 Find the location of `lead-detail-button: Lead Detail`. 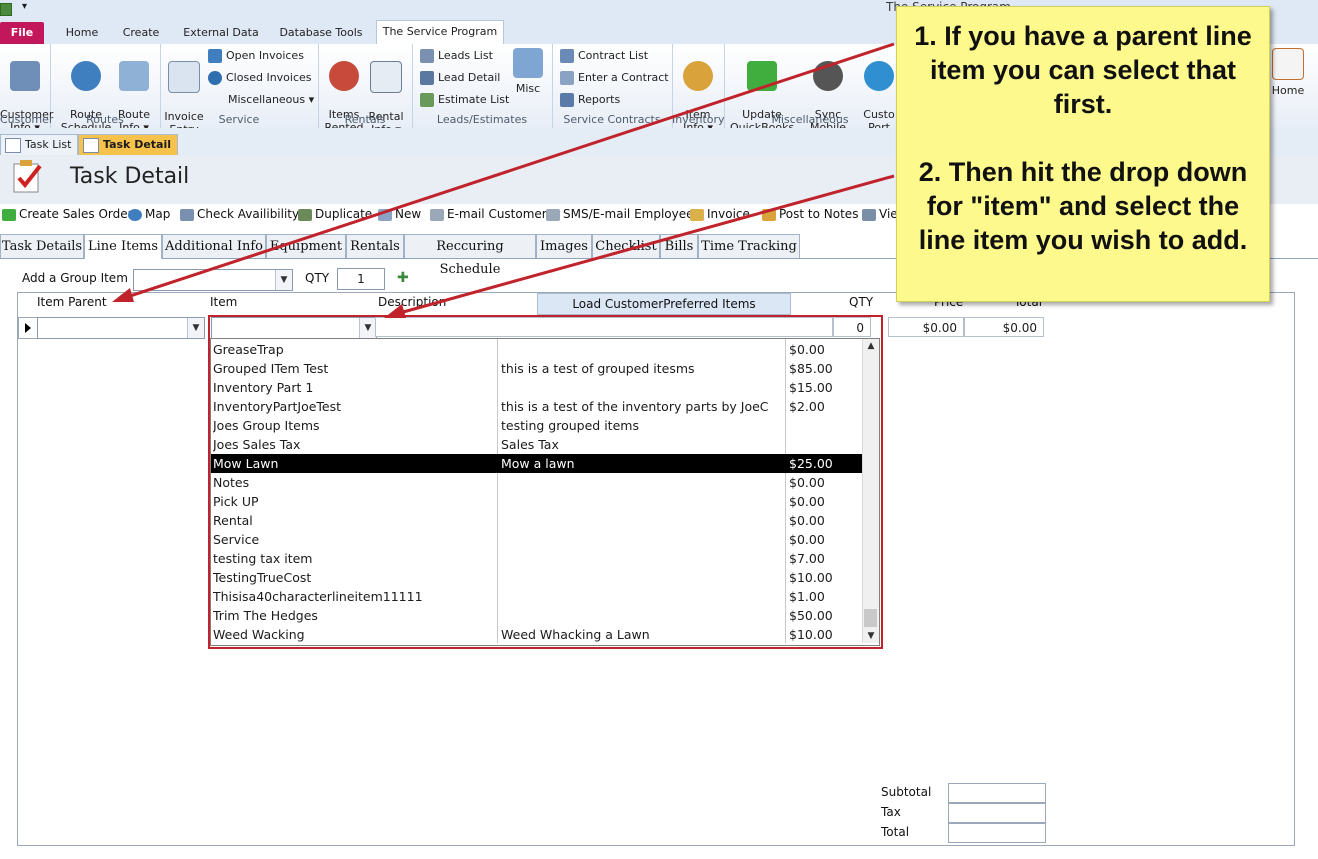

lead-detail-button: Lead Detail is located at coordinates (460, 78).